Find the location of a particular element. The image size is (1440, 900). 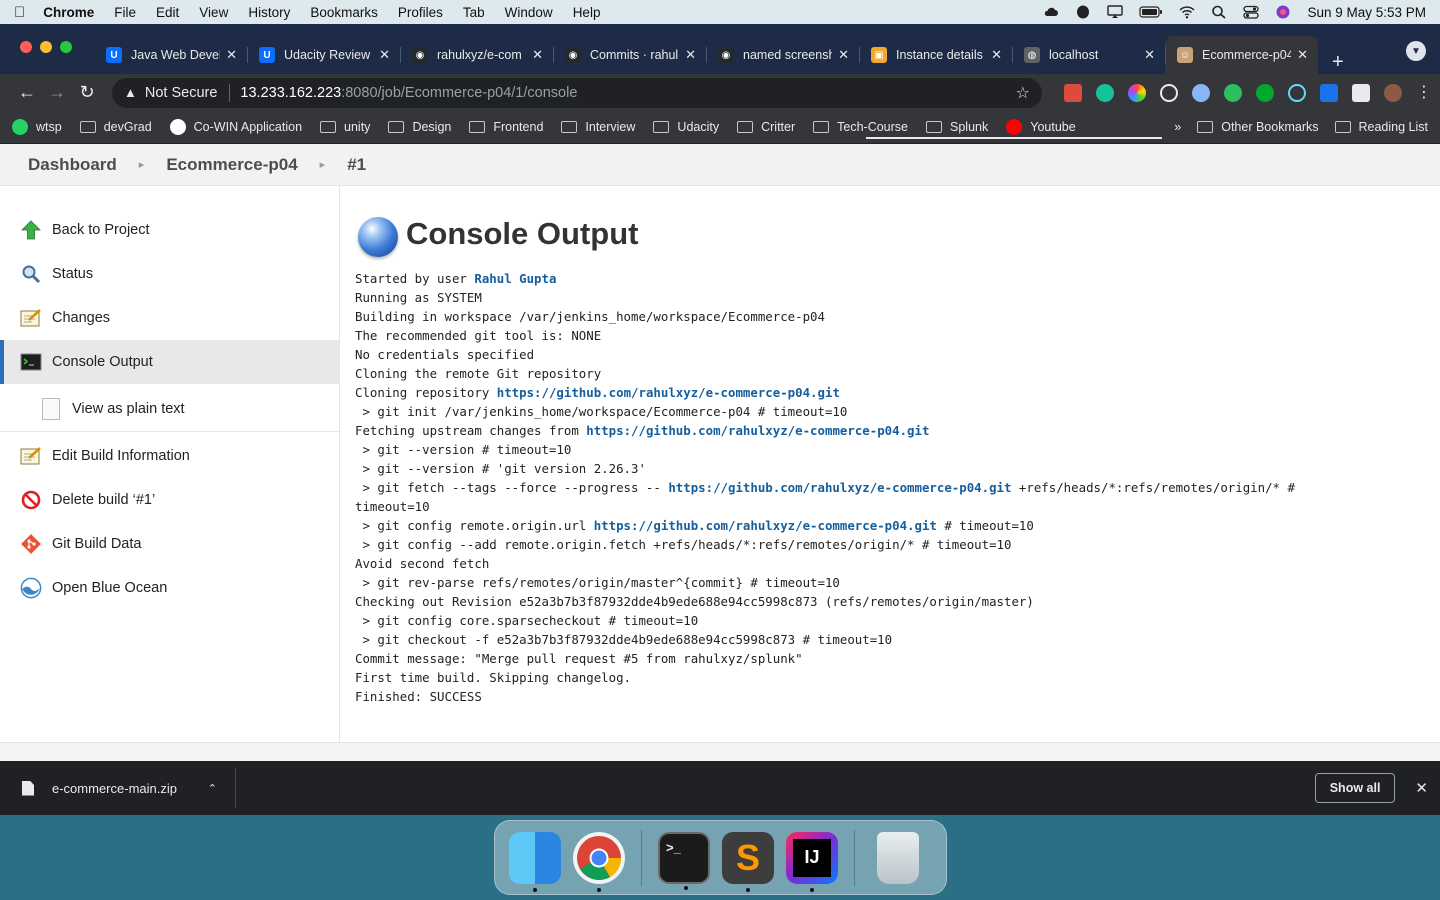

trash-icon is located at coordinates (898, 857).